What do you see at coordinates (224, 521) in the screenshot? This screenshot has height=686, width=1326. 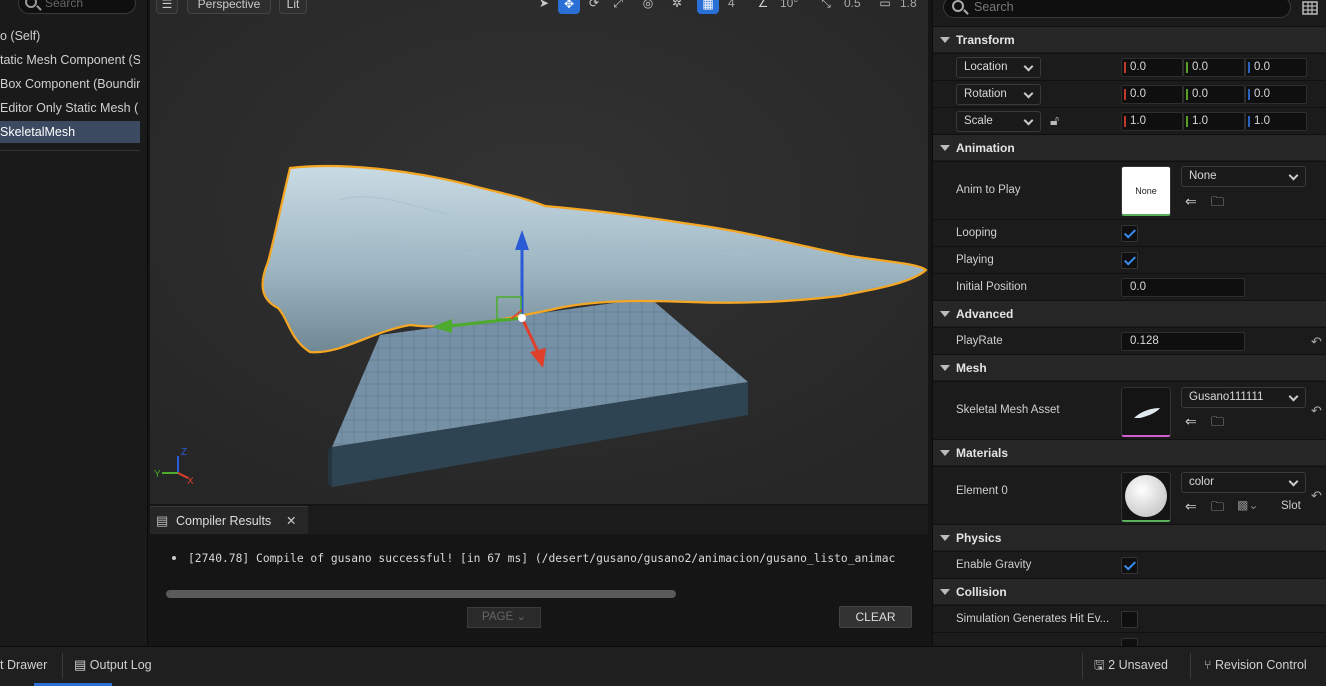 I see `compiler-tab-label: Compiler Results` at bounding box center [224, 521].